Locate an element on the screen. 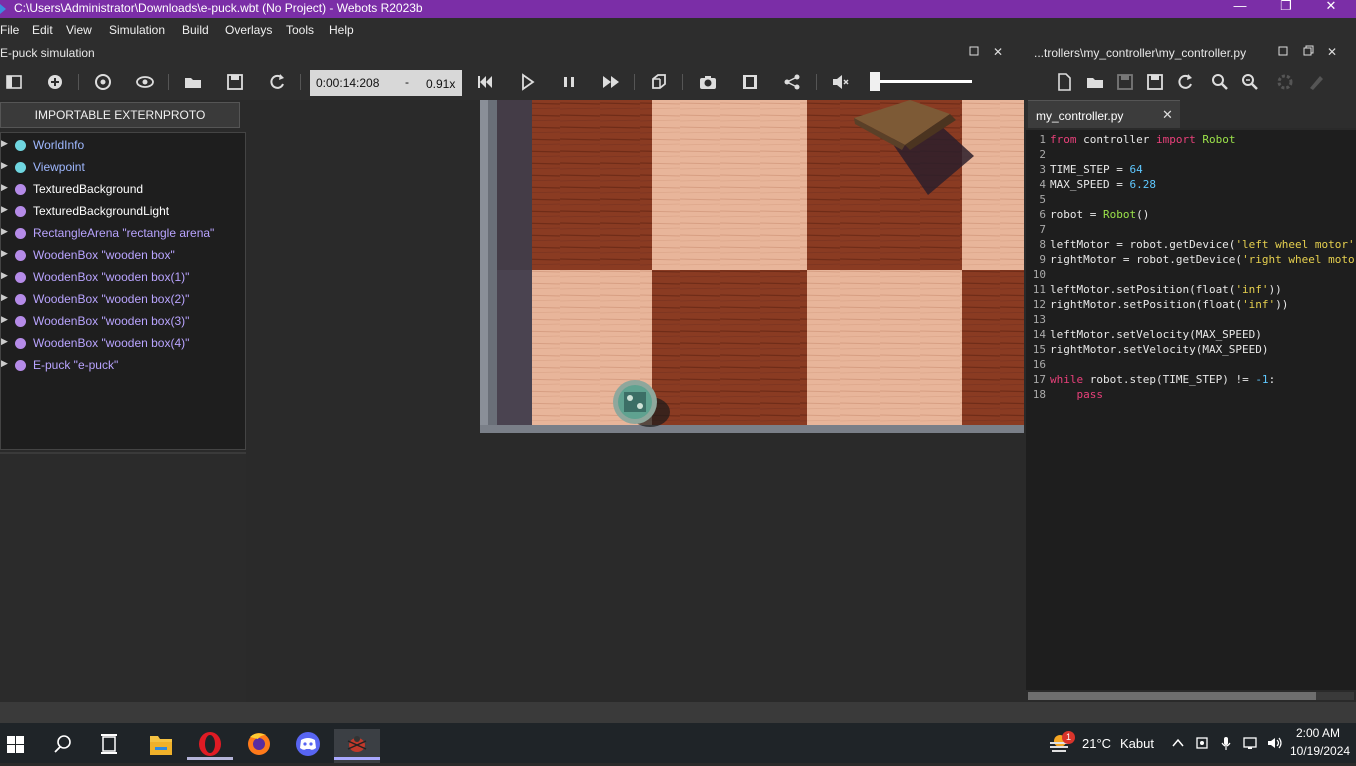 Image resolution: width=1356 pixels, height=766 pixels. menu-build: Build is located at coordinates (195, 30).